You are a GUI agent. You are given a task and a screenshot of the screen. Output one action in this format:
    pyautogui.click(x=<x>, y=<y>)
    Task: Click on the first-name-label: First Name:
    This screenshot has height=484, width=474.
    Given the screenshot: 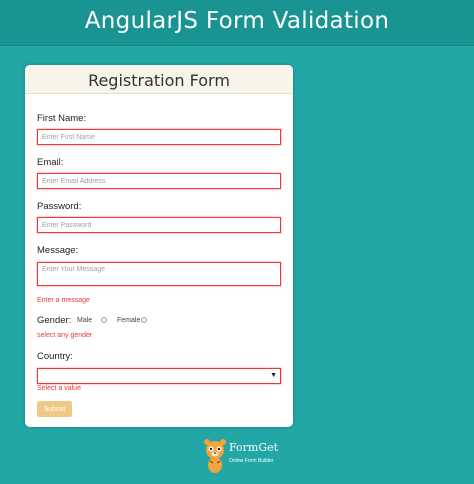 What is the action you would take?
    pyautogui.click(x=62, y=118)
    